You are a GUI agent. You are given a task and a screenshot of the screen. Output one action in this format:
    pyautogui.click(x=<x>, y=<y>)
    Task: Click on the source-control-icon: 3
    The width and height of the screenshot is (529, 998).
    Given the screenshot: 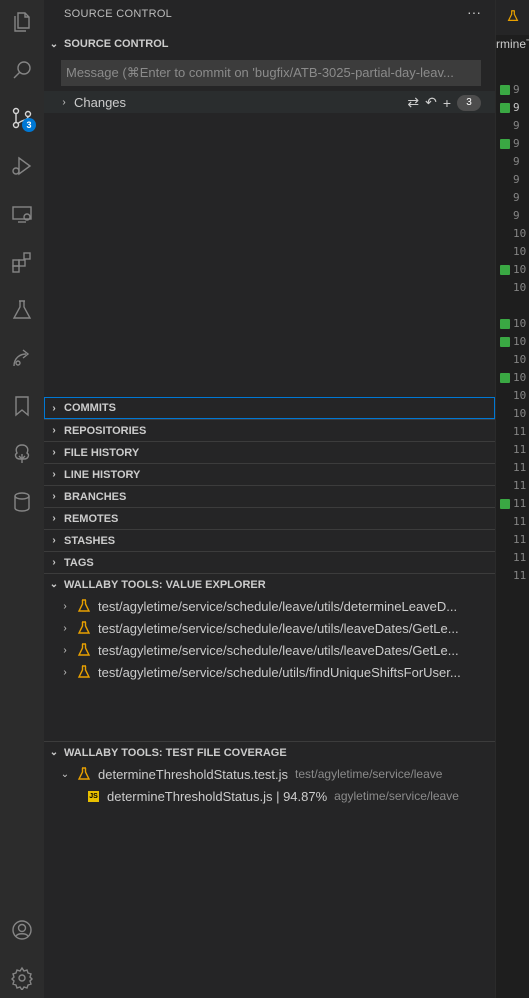 What is the action you would take?
    pyautogui.click(x=22, y=118)
    